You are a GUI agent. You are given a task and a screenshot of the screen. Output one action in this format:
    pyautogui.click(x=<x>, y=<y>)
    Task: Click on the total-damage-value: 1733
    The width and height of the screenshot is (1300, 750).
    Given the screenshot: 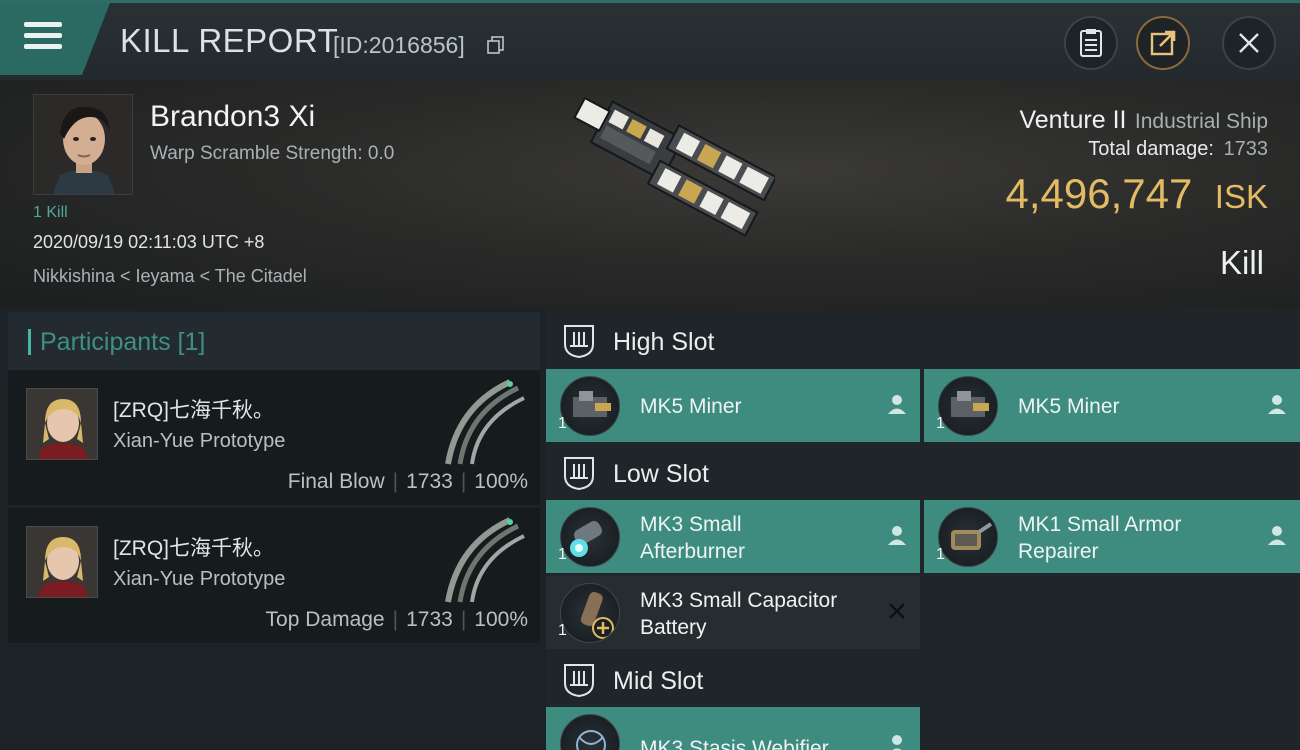 What is the action you would take?
    pyautogui.click(x=1246, y=149)
    